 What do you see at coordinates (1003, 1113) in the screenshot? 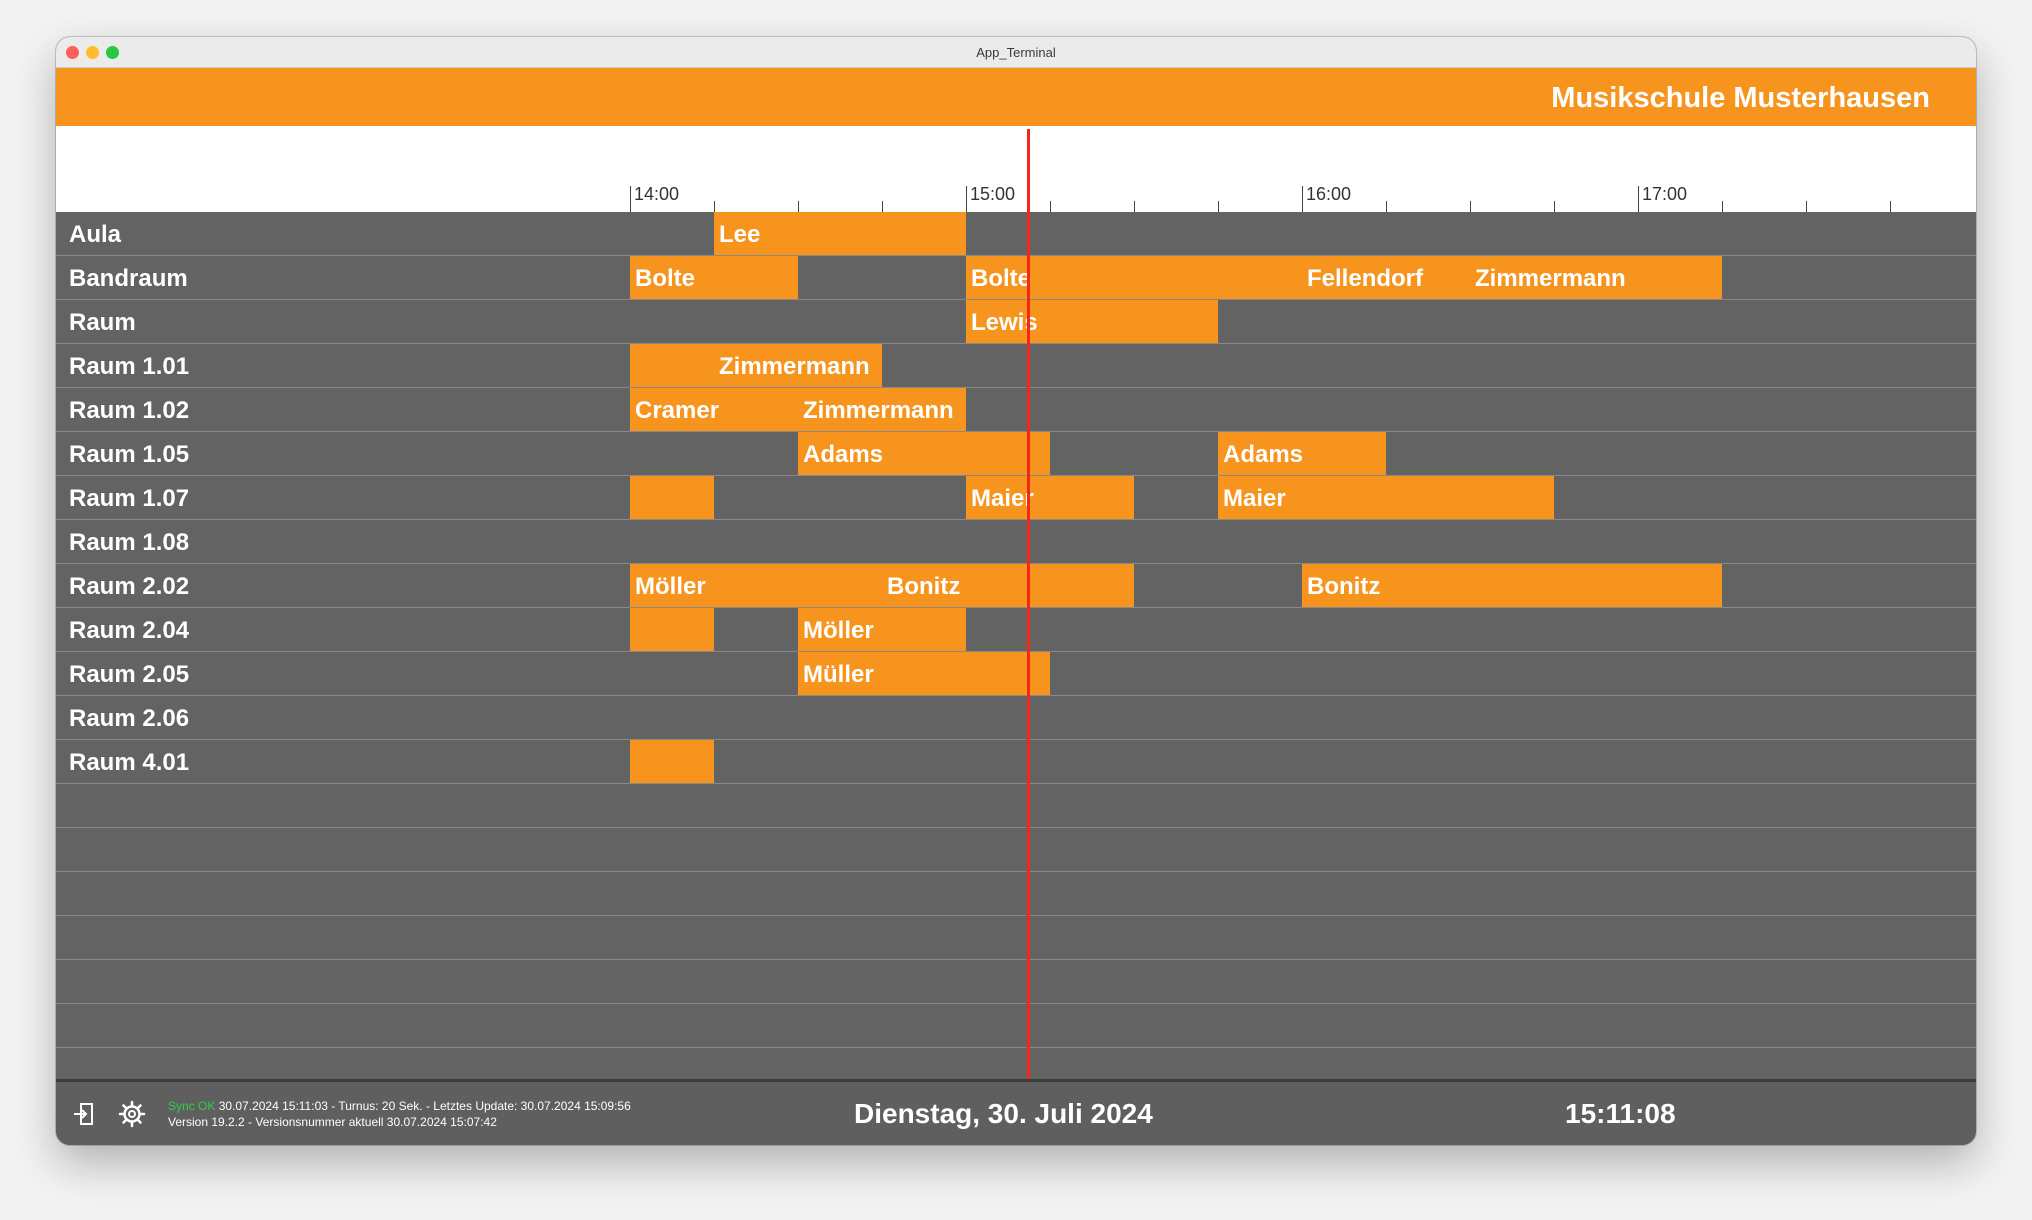
I see `current-date: Dienstag, 30. Juli 2024` at bounding box center [1003, 1113].